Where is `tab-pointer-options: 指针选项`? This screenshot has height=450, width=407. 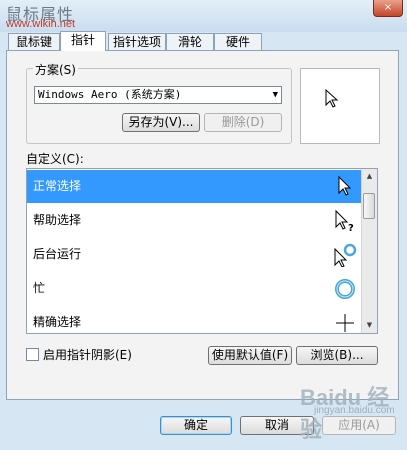 tab-pointer-options: 指针选项 is located at coordinates (137, 41).